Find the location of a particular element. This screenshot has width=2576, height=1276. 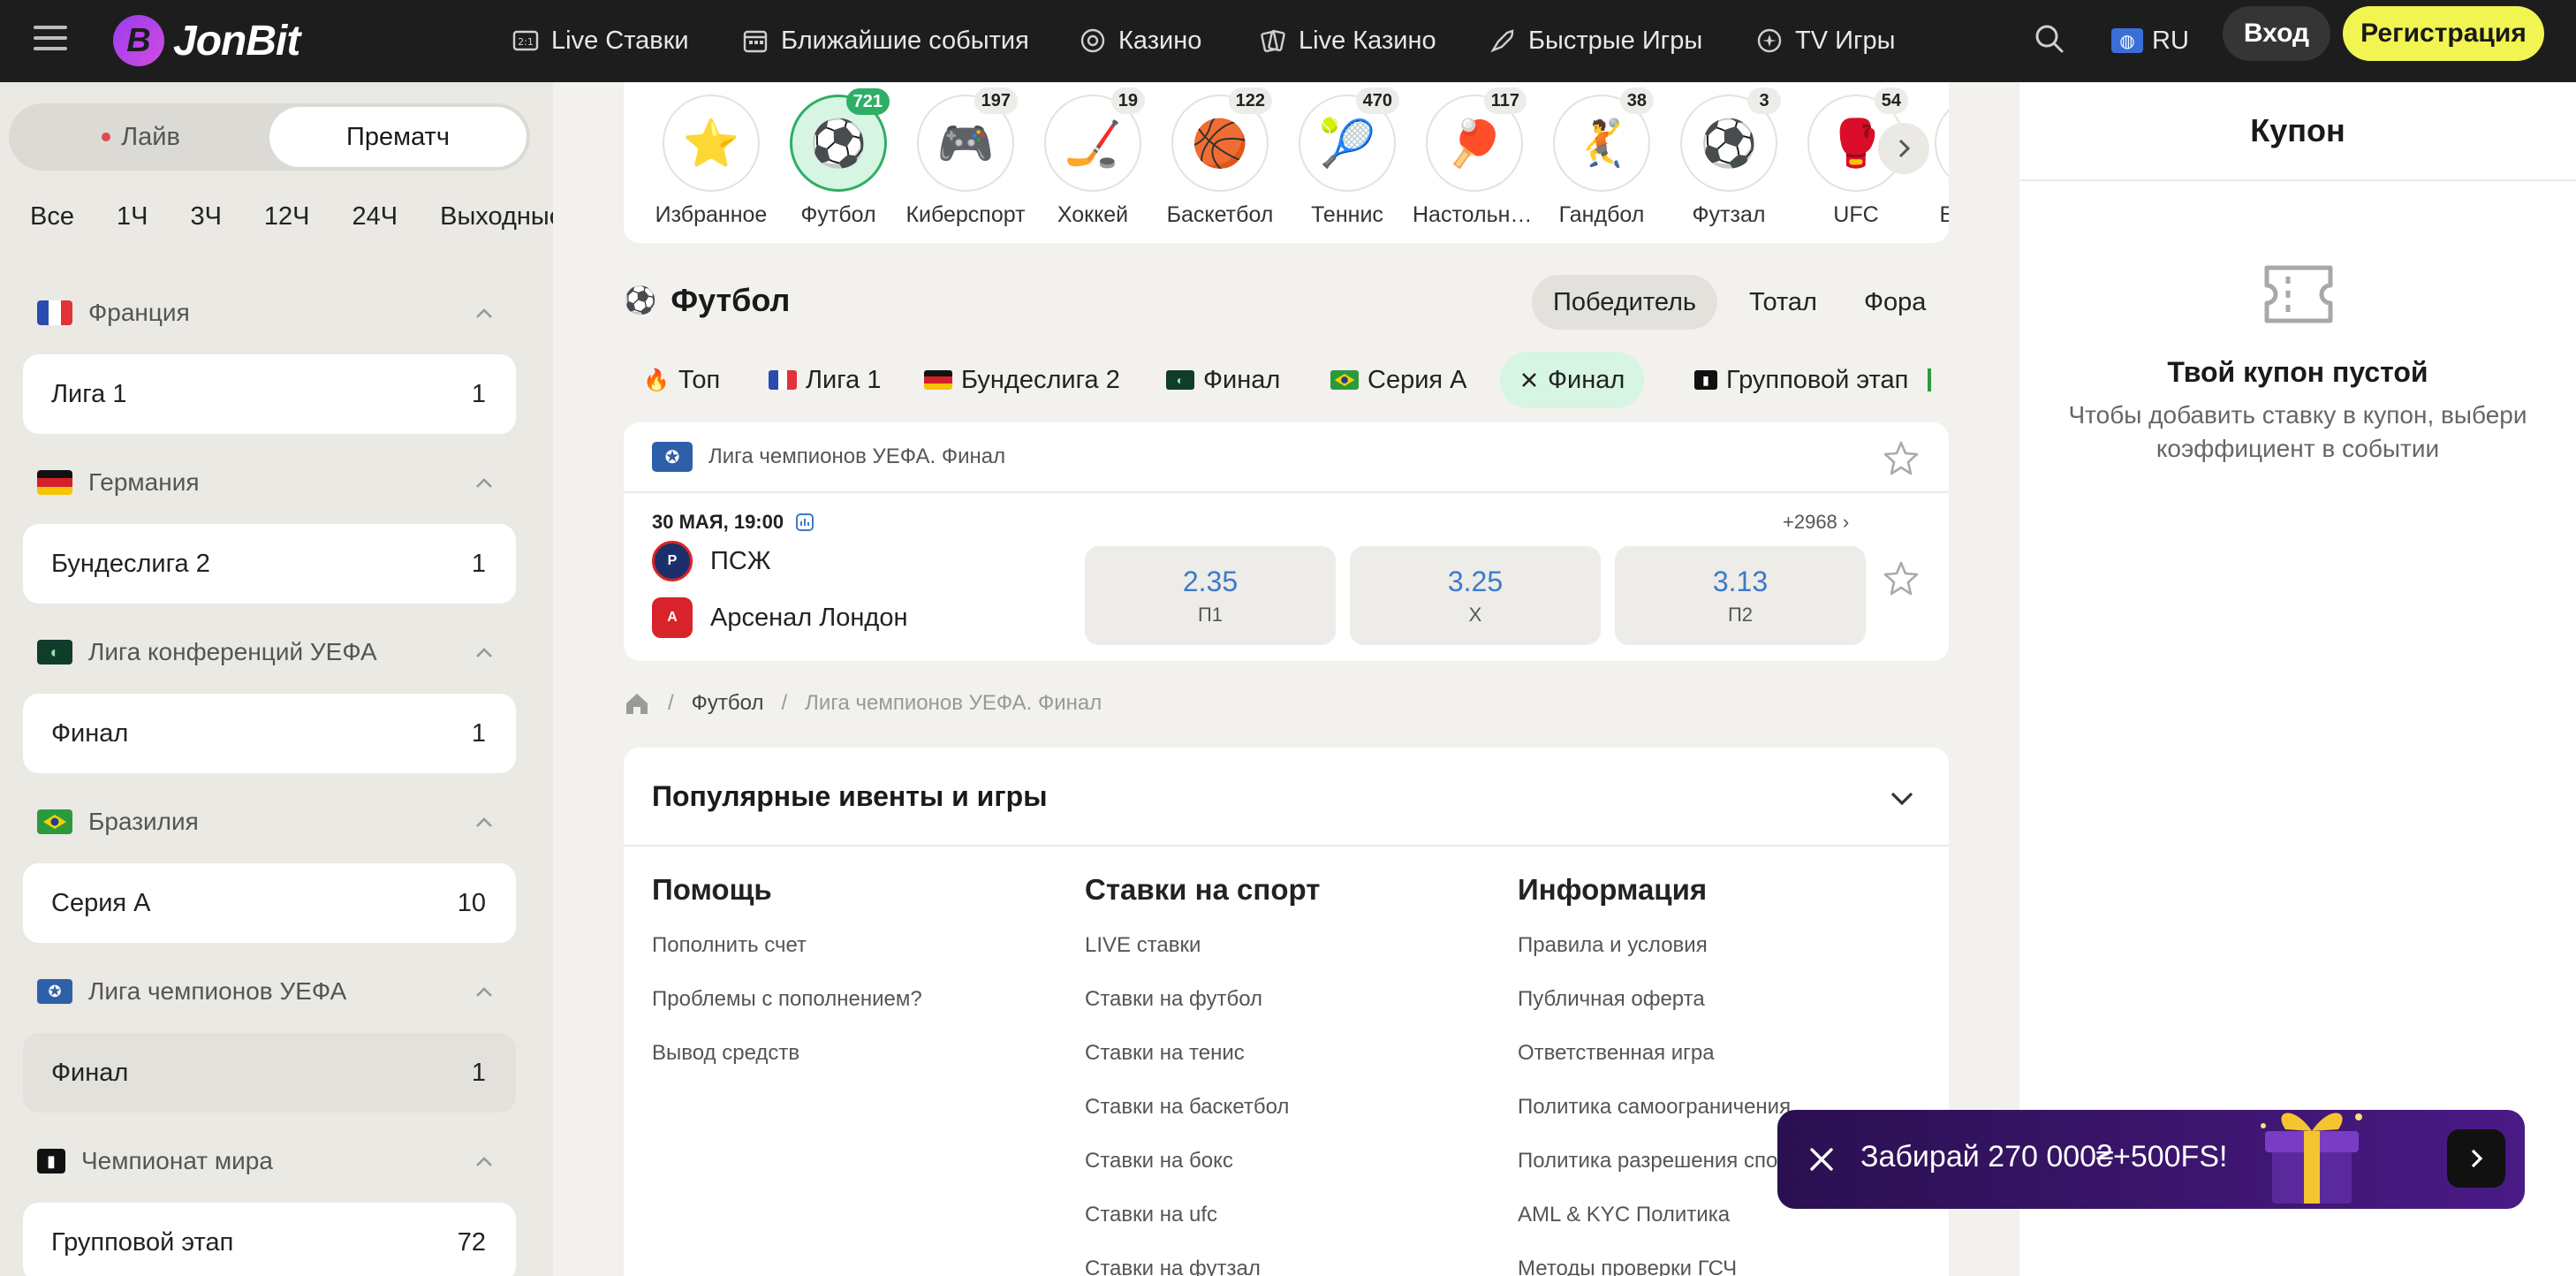

country-uecl: ◐ Лига конференций УЕФА is located at coordinates (269, 652).